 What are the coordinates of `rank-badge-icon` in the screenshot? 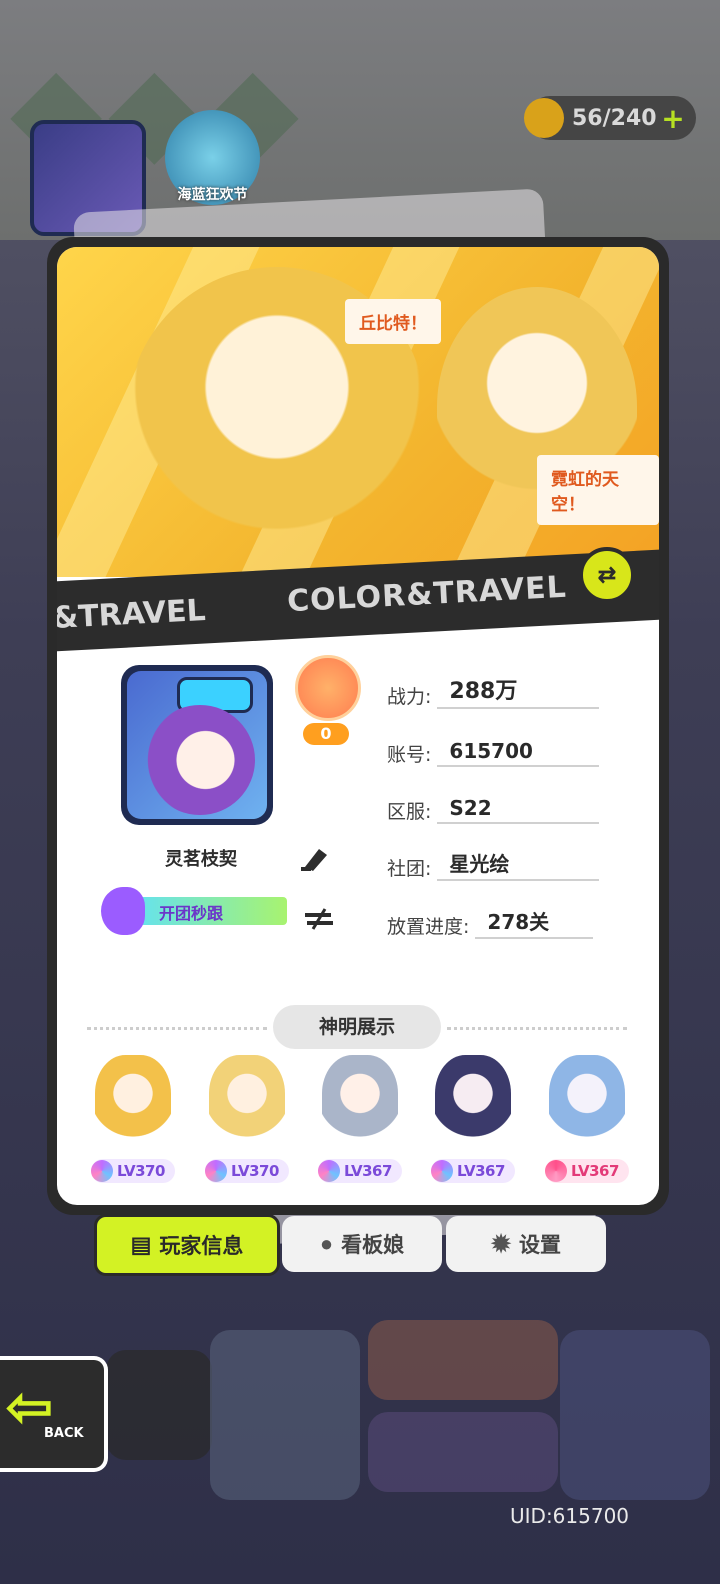 It's located at (328, 688).